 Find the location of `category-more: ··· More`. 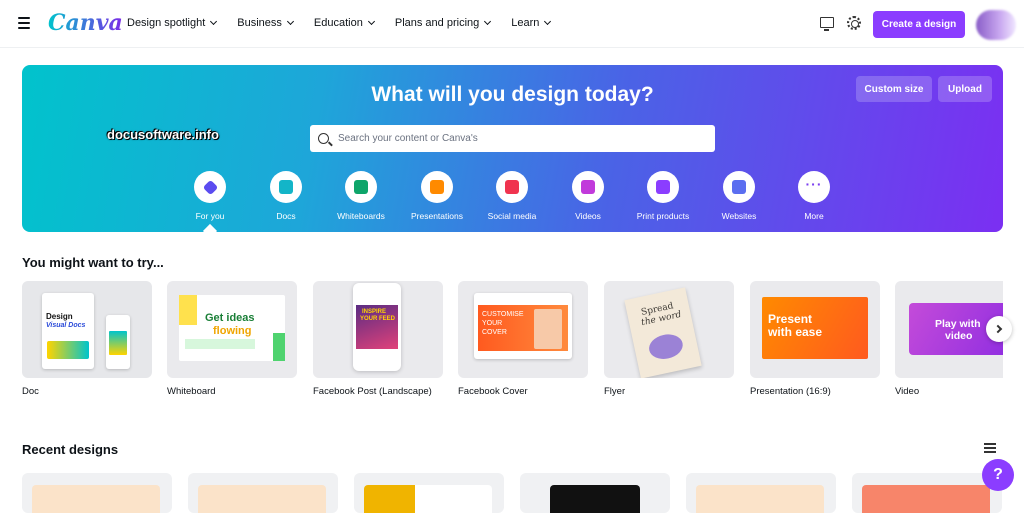

category-more: ··· More is located at coordinates (814, 196).